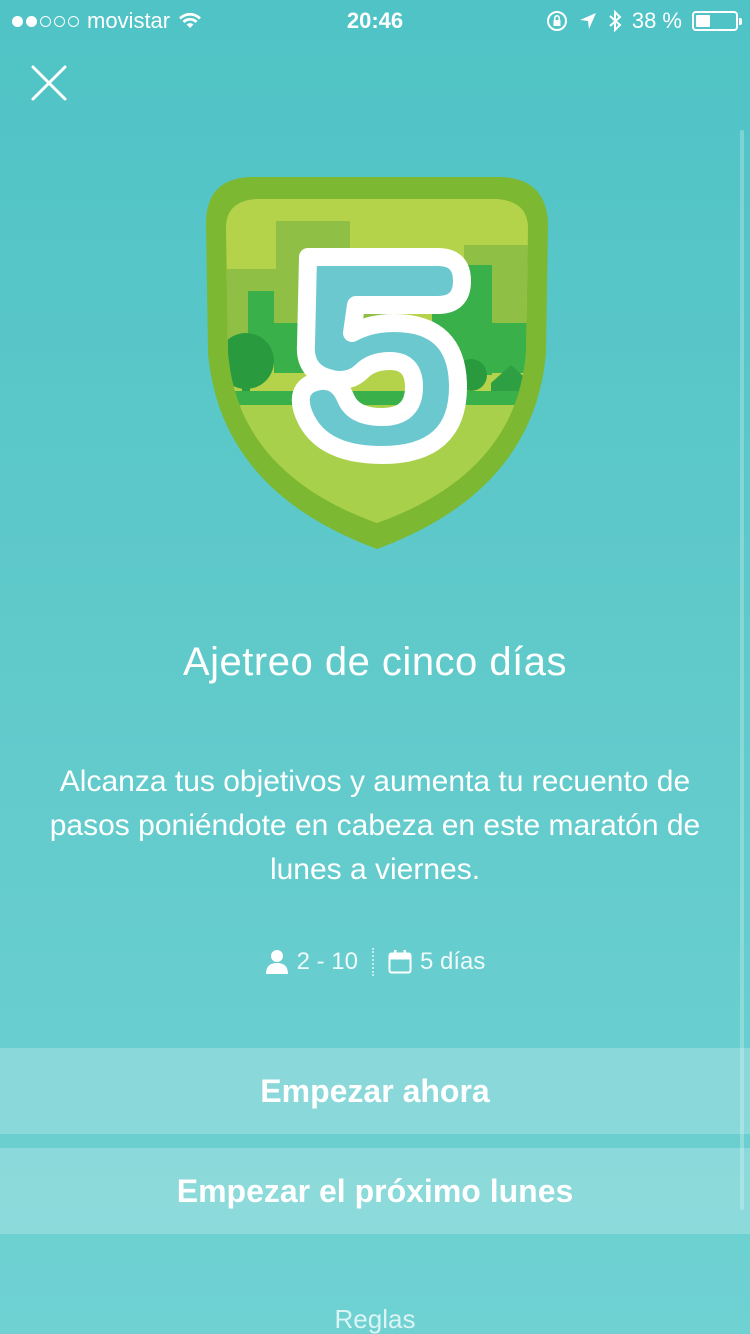 This screenshot has height=1334, width=750. What do you see at coordinates (703, 21) in the screenshot?
I see `battery-level` at bounding box center [703, 21].